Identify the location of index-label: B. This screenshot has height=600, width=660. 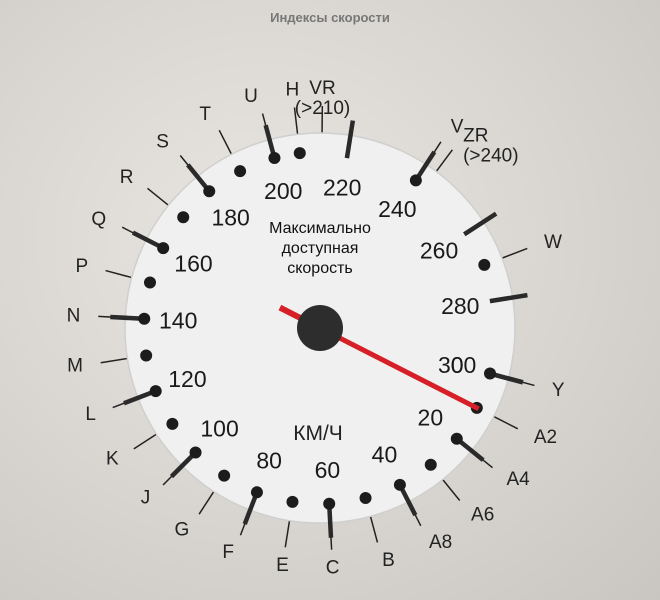
(388, 560).